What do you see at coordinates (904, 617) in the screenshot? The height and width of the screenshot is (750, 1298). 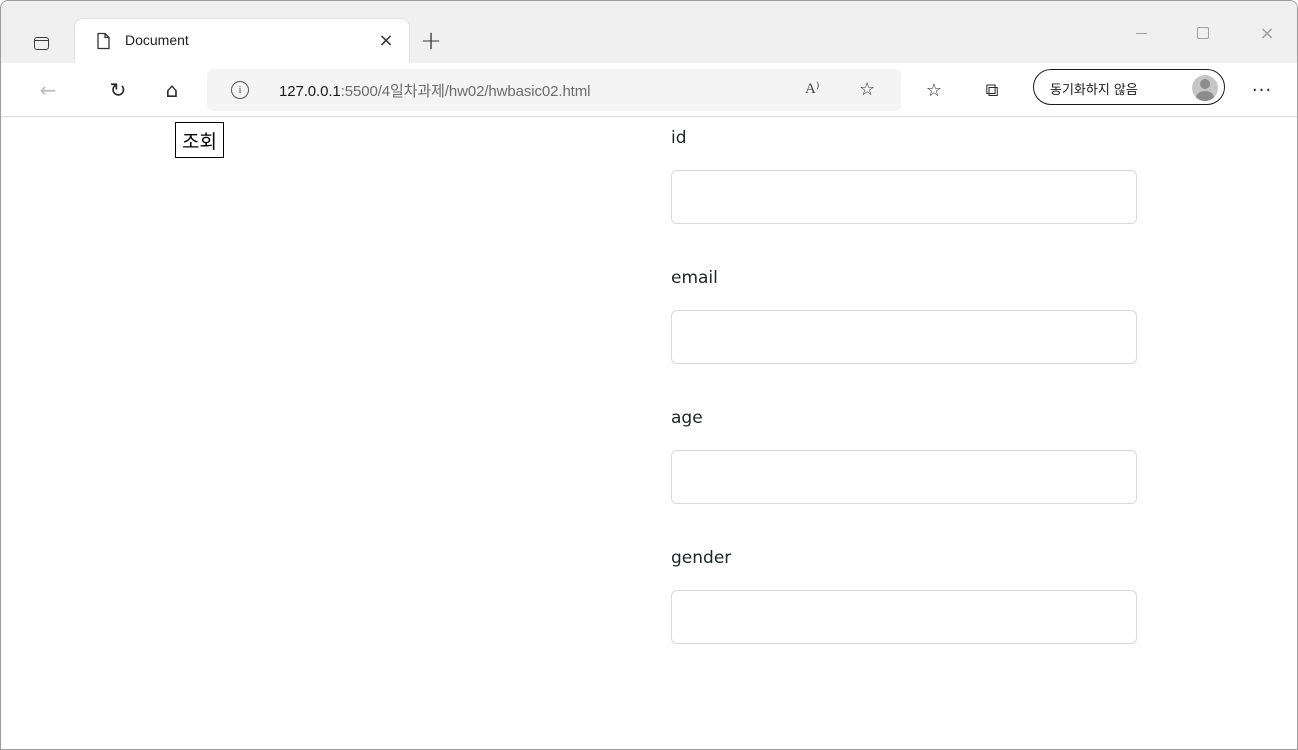 I see `gender-input` at bounding box center [904, 617].